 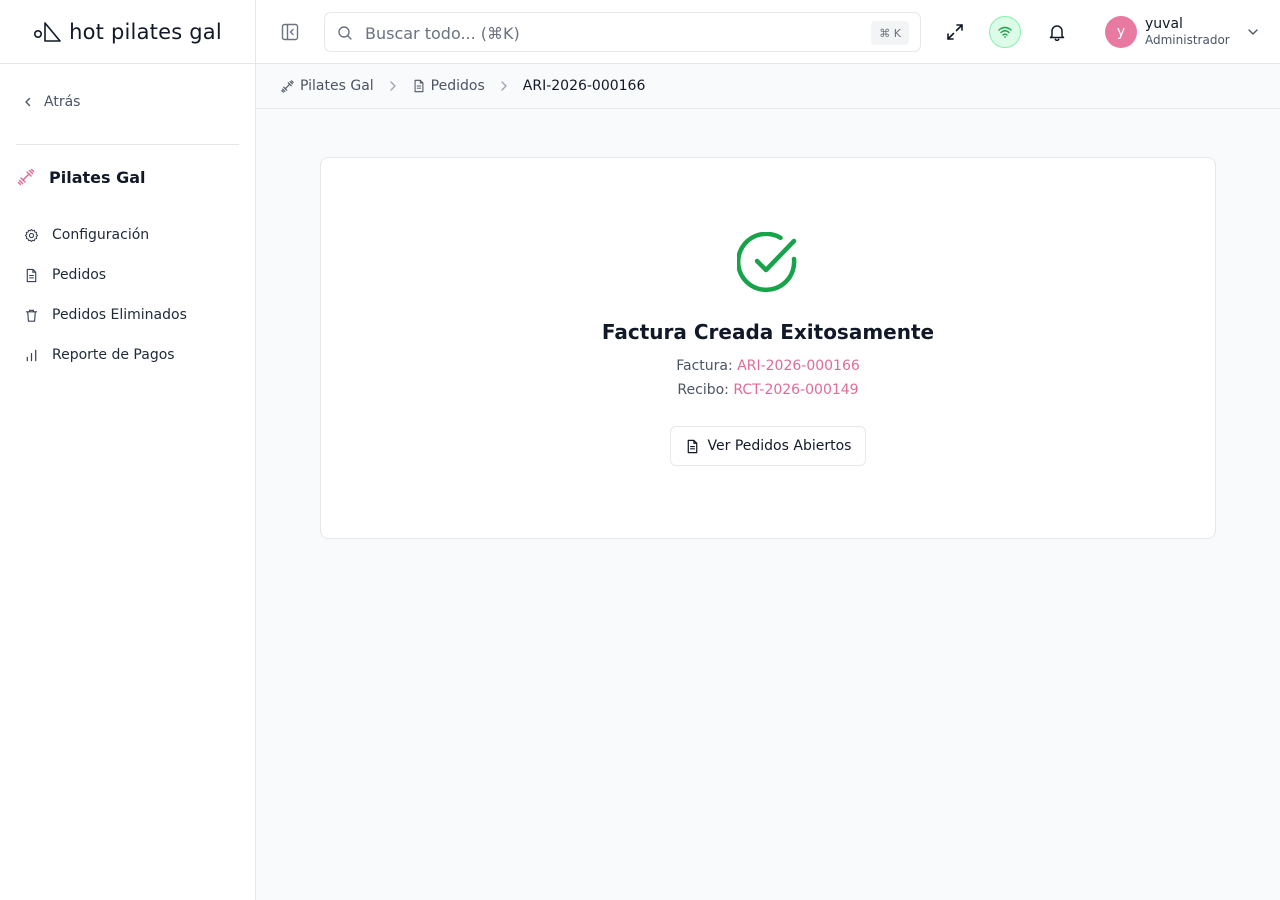 I want to click on sidebar-item-label: Pedidos, so click(x=79, y=275).